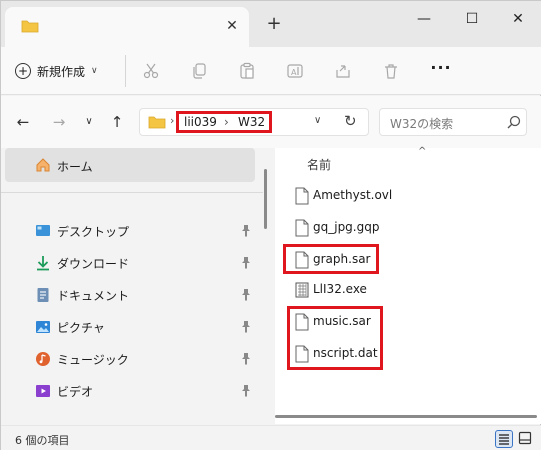 This screenshot has height=450, width=541. I want to click on sidebar-item-downloads: ダウンロード, so click(133, 263).